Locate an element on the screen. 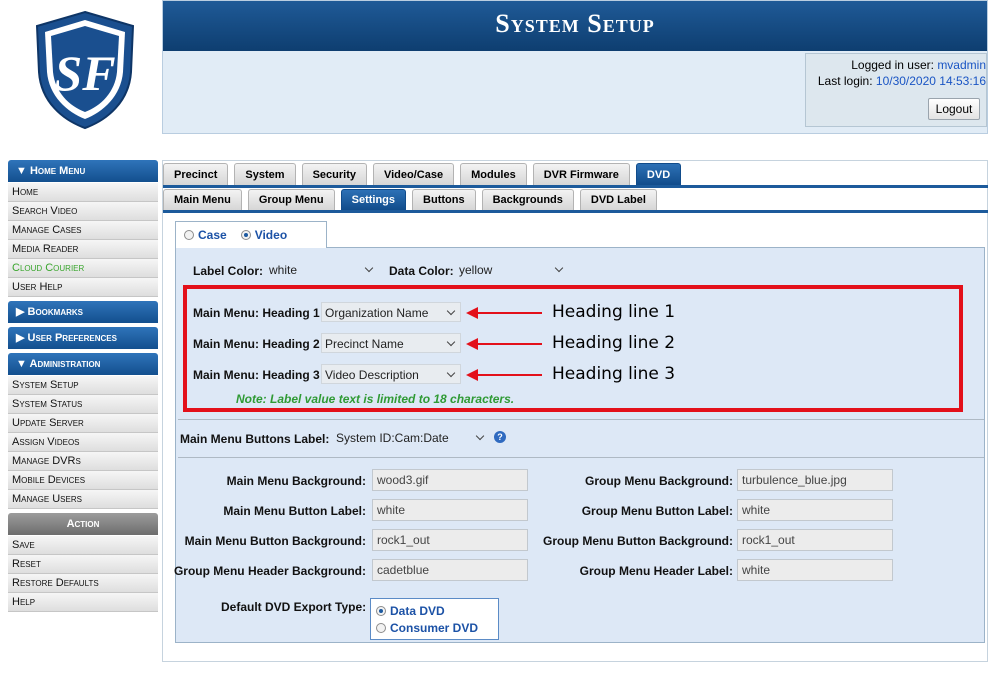 The width and height of the screenshot is (988, 677). export-type-label: Default DVD Export Type: is located at coordinates (294, 607).